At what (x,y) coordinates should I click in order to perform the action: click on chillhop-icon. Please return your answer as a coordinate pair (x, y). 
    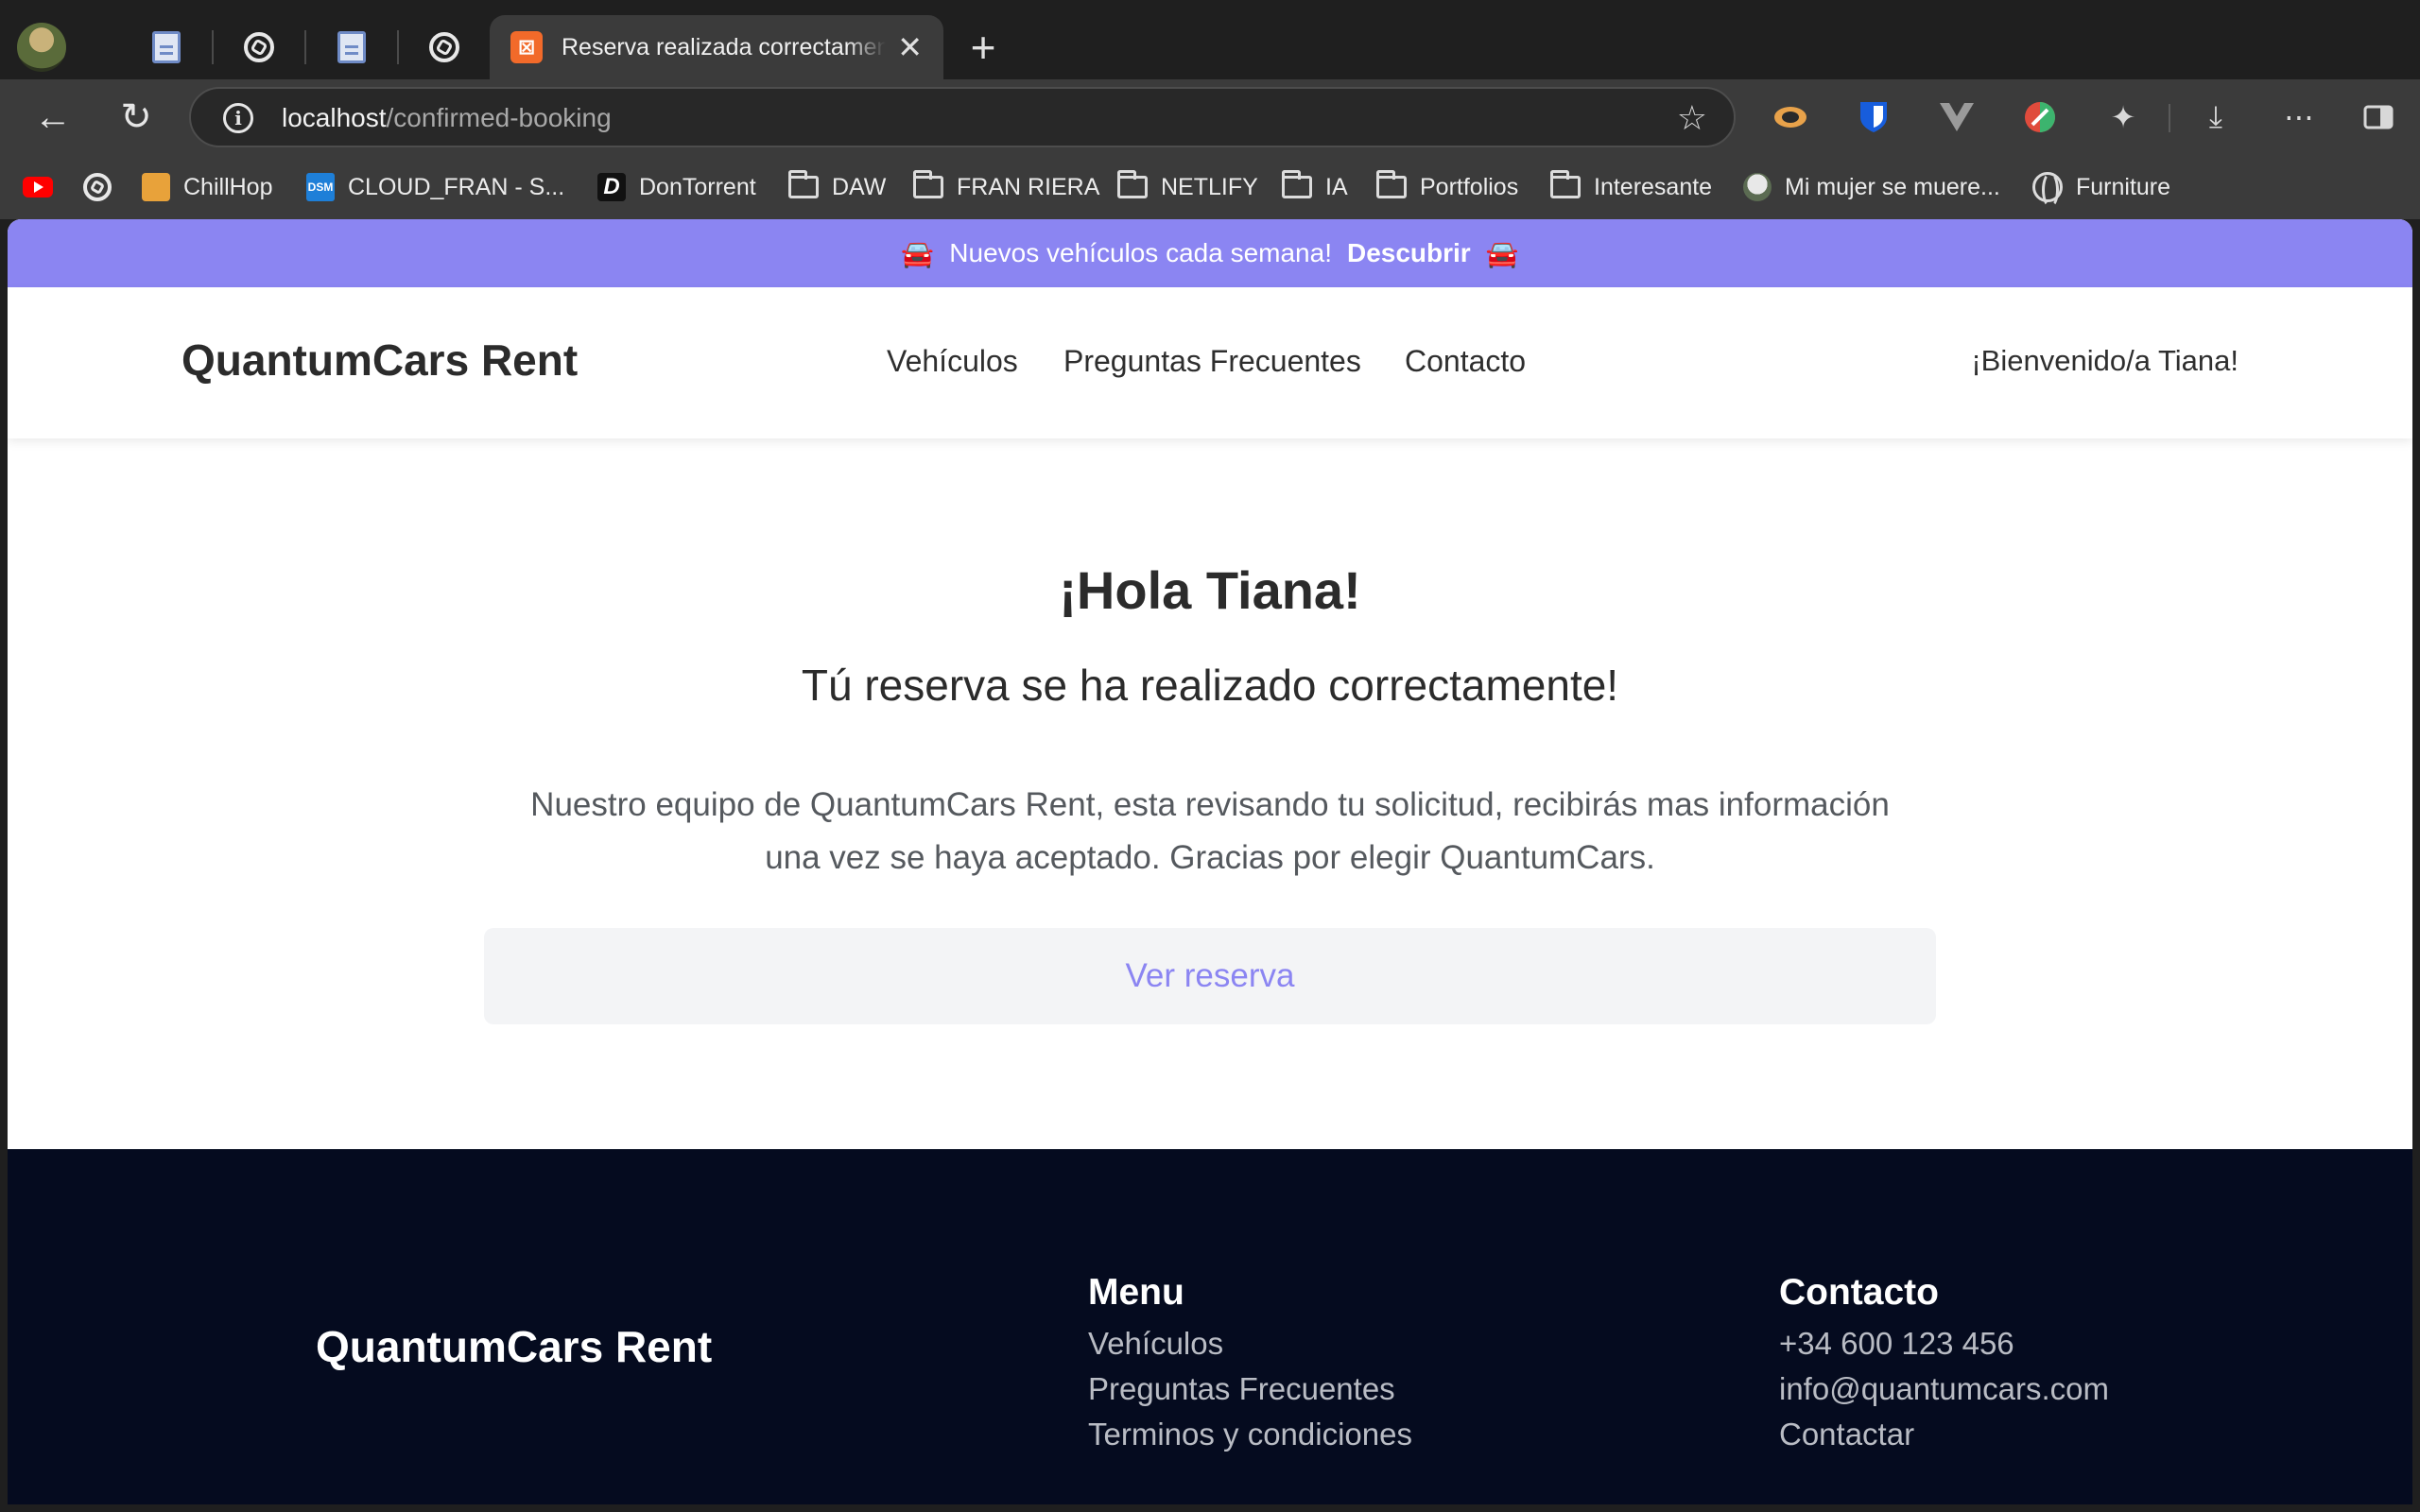
    Looking at the image, I should click on (156, 187).